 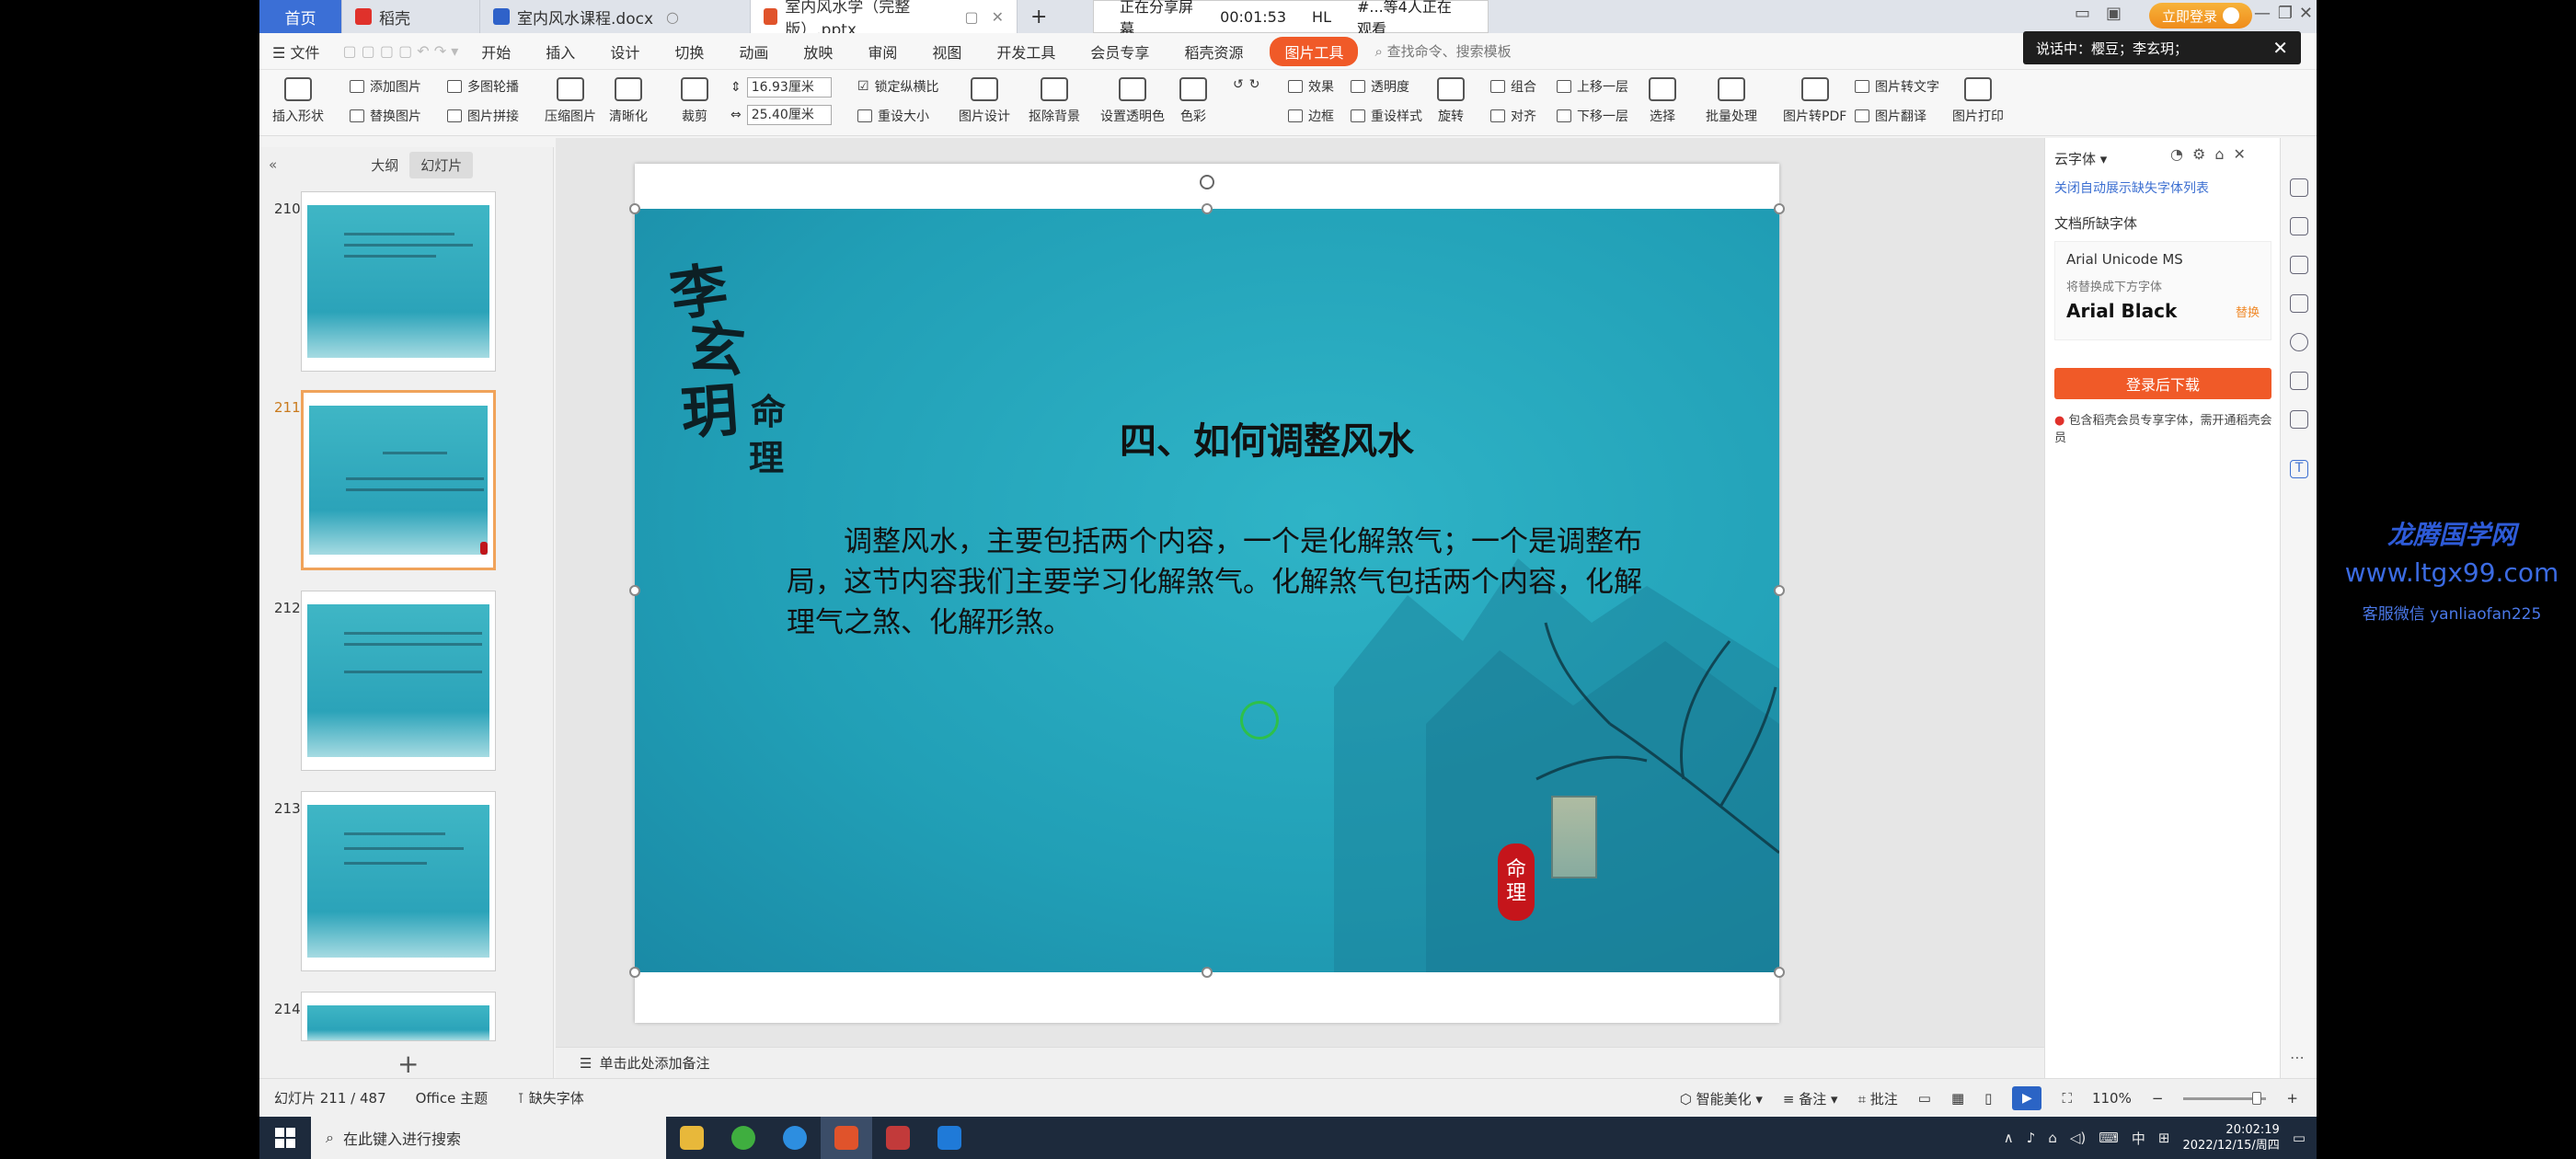 What do you see at coordinates (947, 51) in the screenshot?
I see `menu-view: 视图` at bounding box center [947, 51].